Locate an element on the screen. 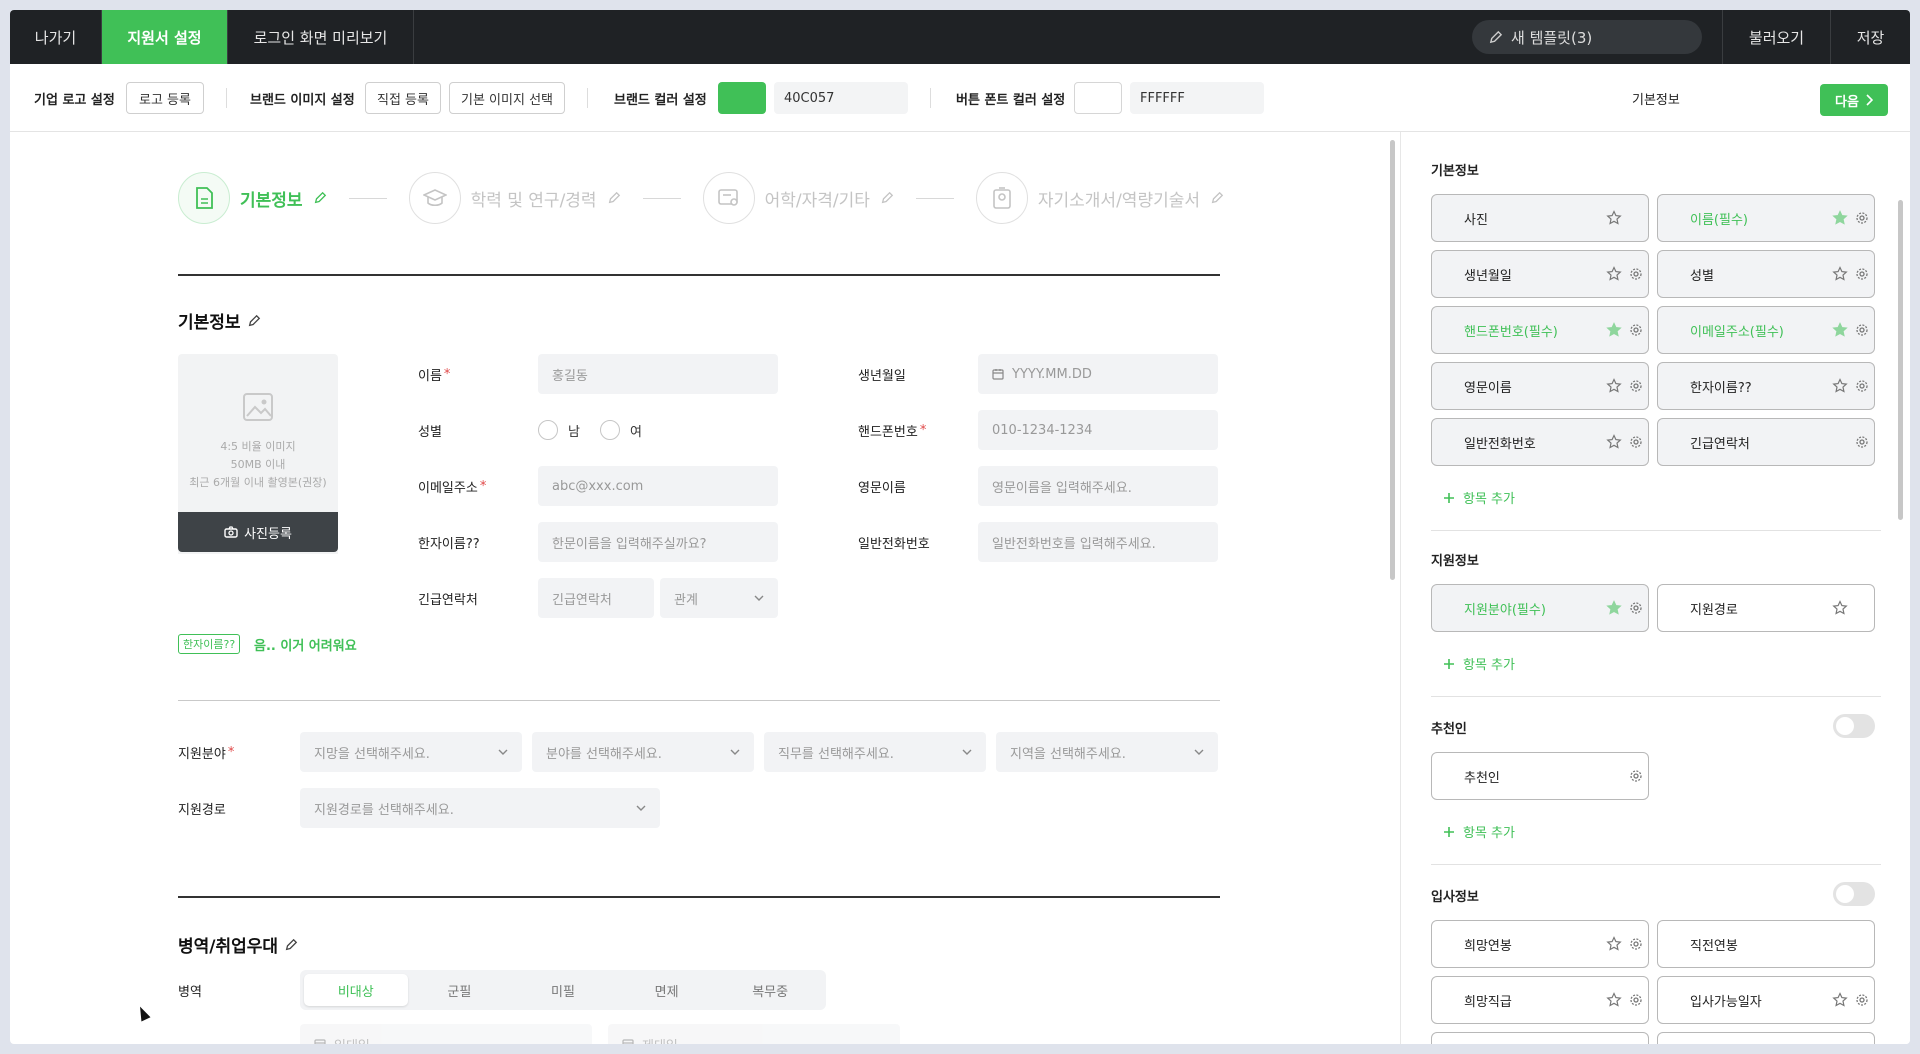 The height and width of the screenshot is (1054, 1920). birth-input: YYYY.MM.DD is located at coordinates (1098, 374).